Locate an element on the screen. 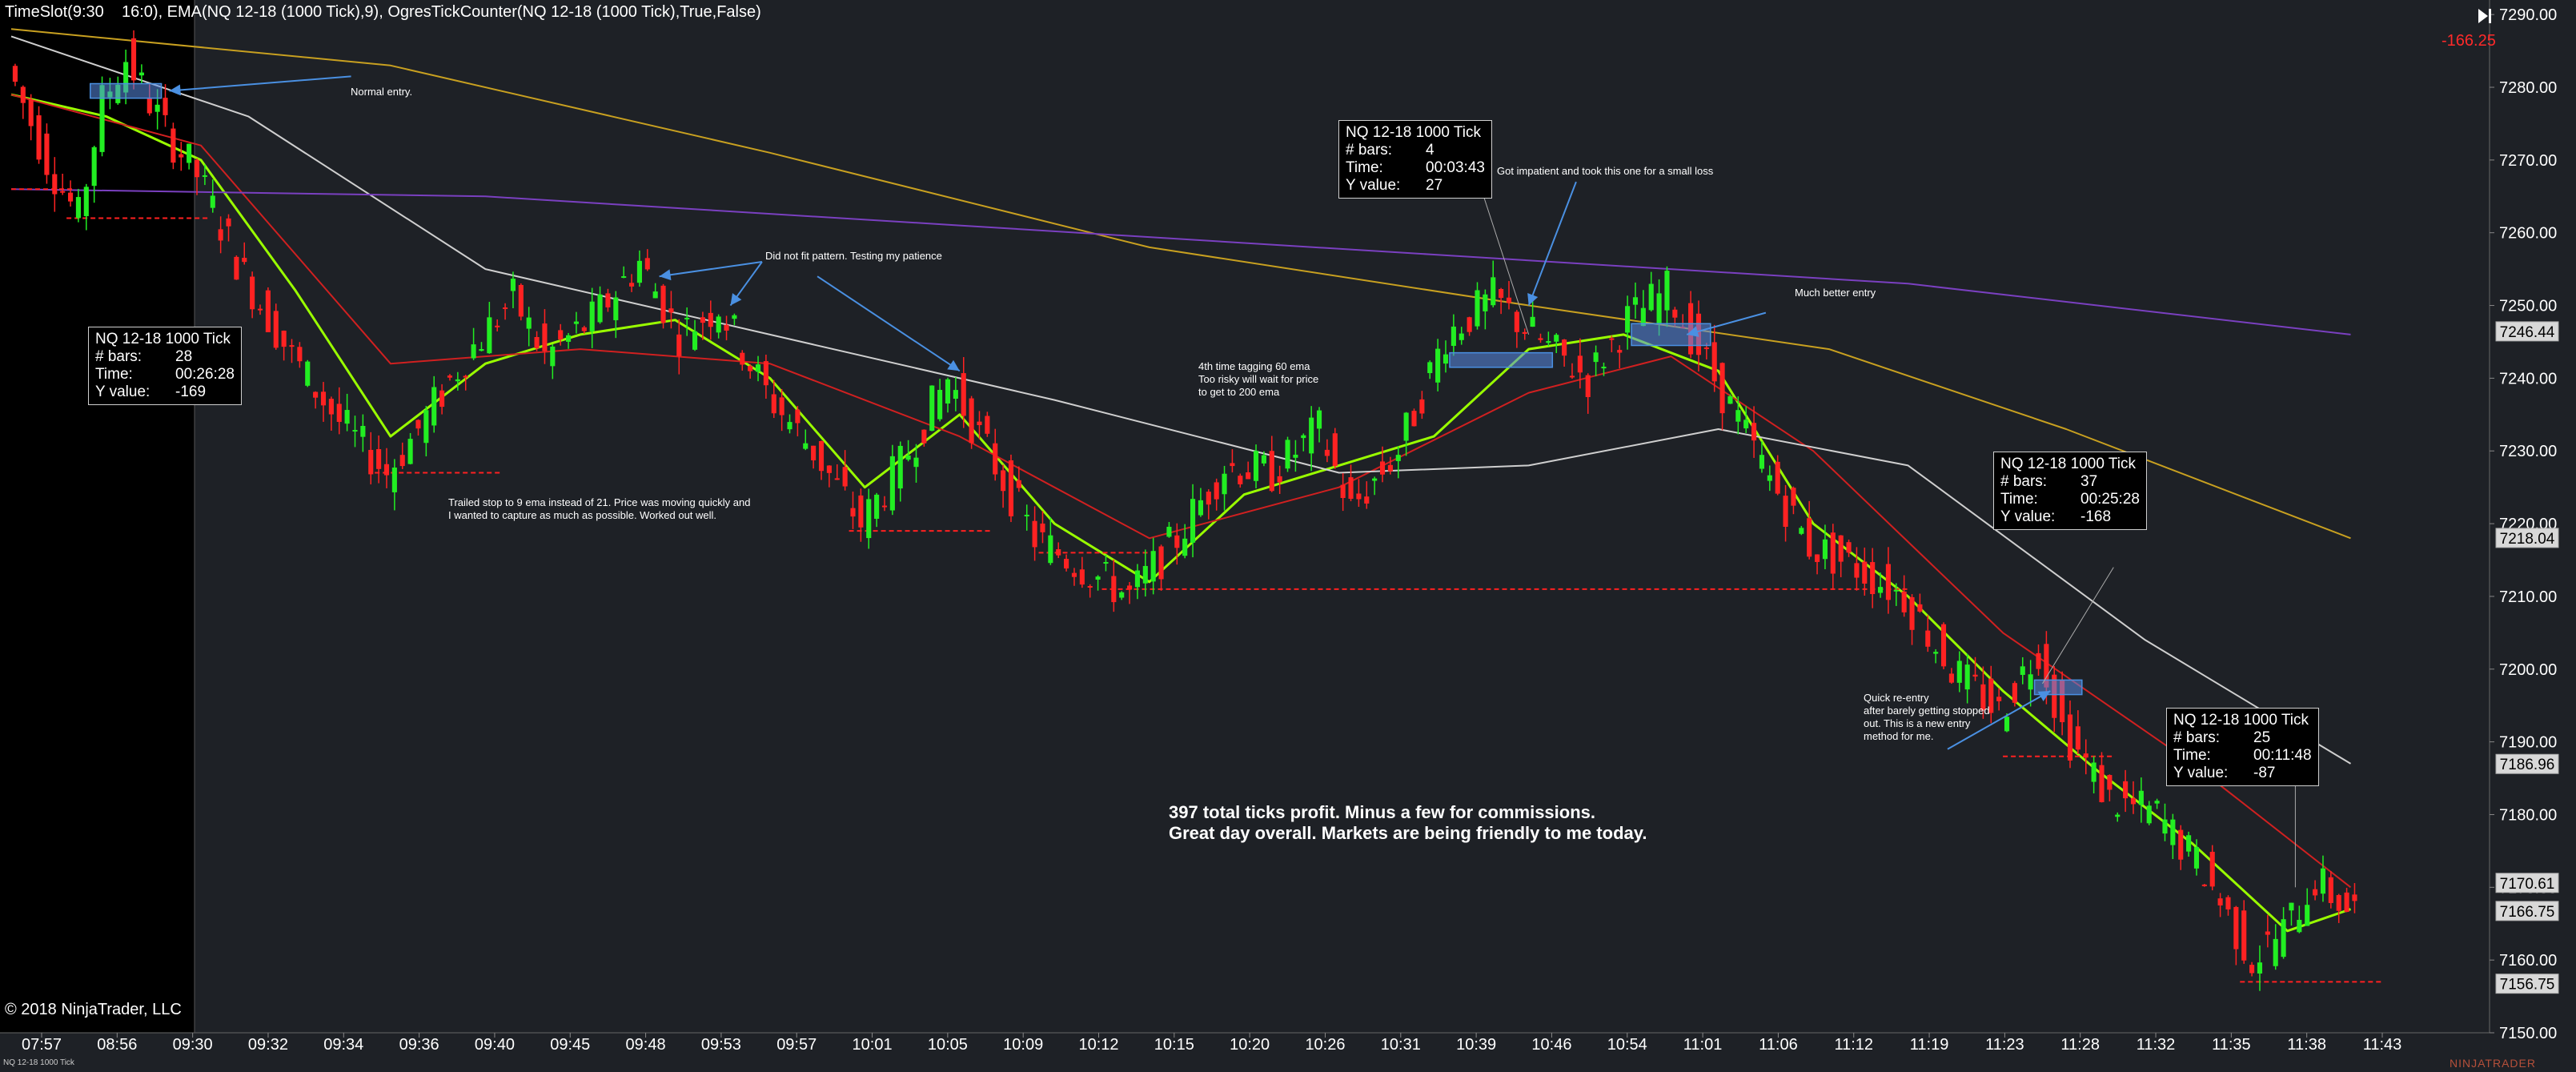 The height and width of the screenshot is (1072, 2576). y-value: -169 is located at coordinates (191, 391).